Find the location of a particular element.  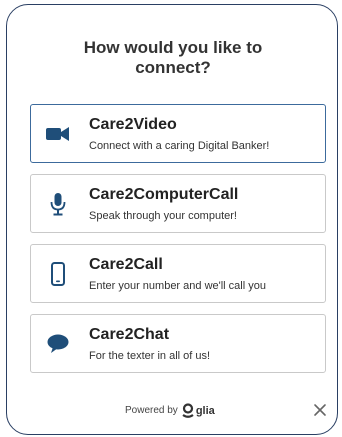

glia-logo-icon is located at coordinates (188, 410).